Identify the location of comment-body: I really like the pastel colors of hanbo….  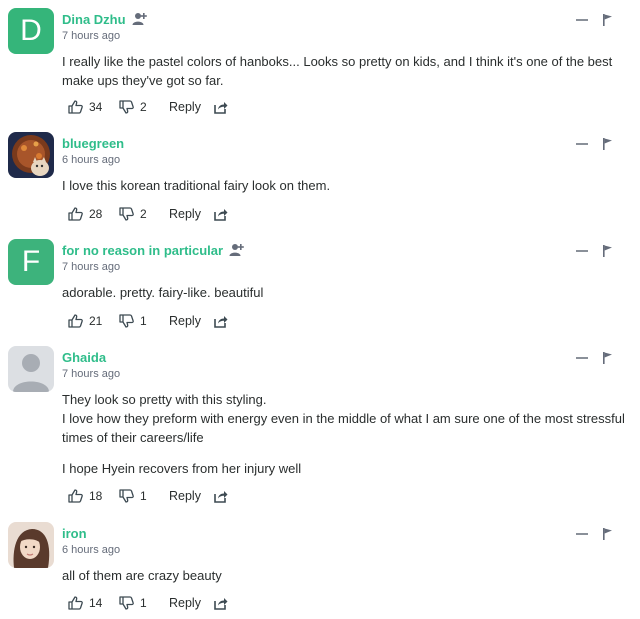
(347, 71).